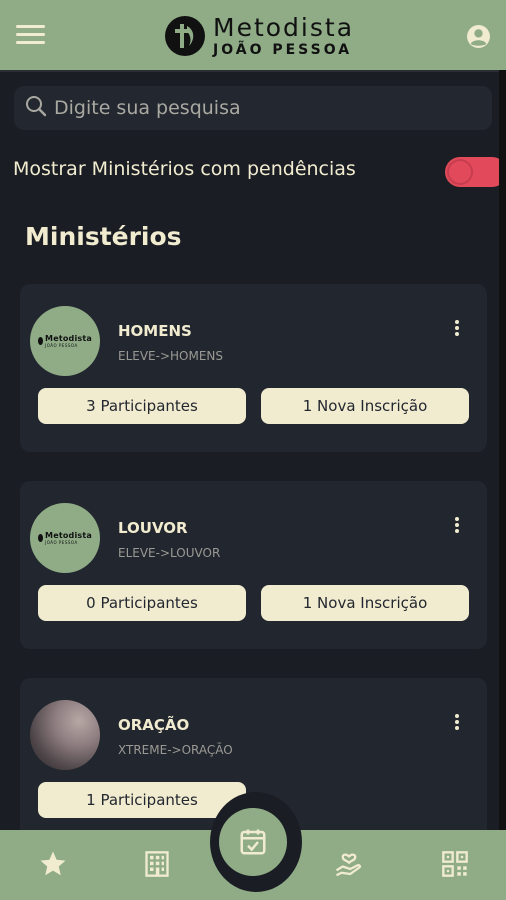  What do you see at coordinates (65, 735) in the screenshot?
I see `ministry-avatar-photo` at bounding box center [65, 735].